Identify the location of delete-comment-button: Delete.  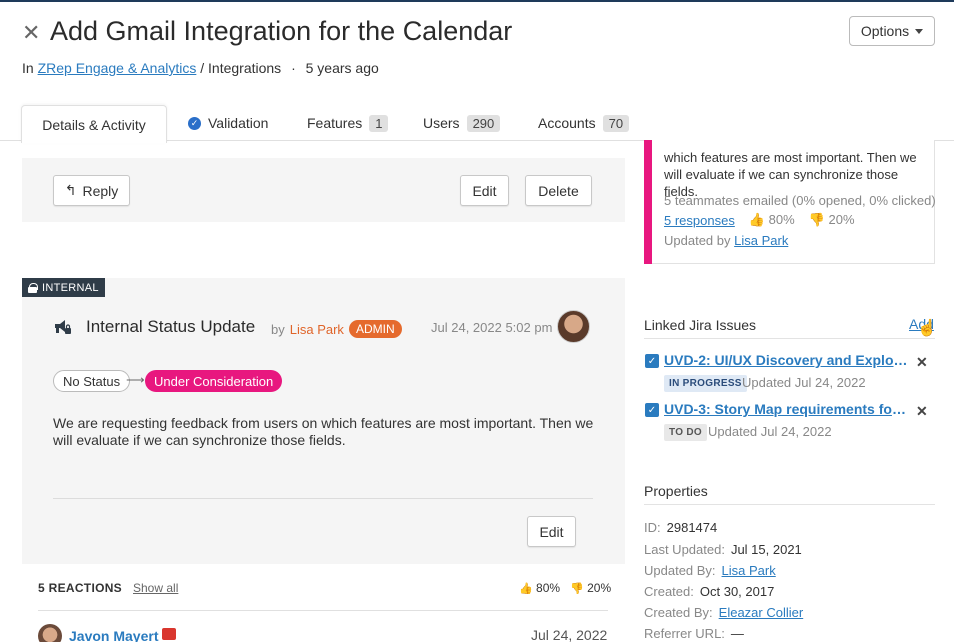
(558, 190).